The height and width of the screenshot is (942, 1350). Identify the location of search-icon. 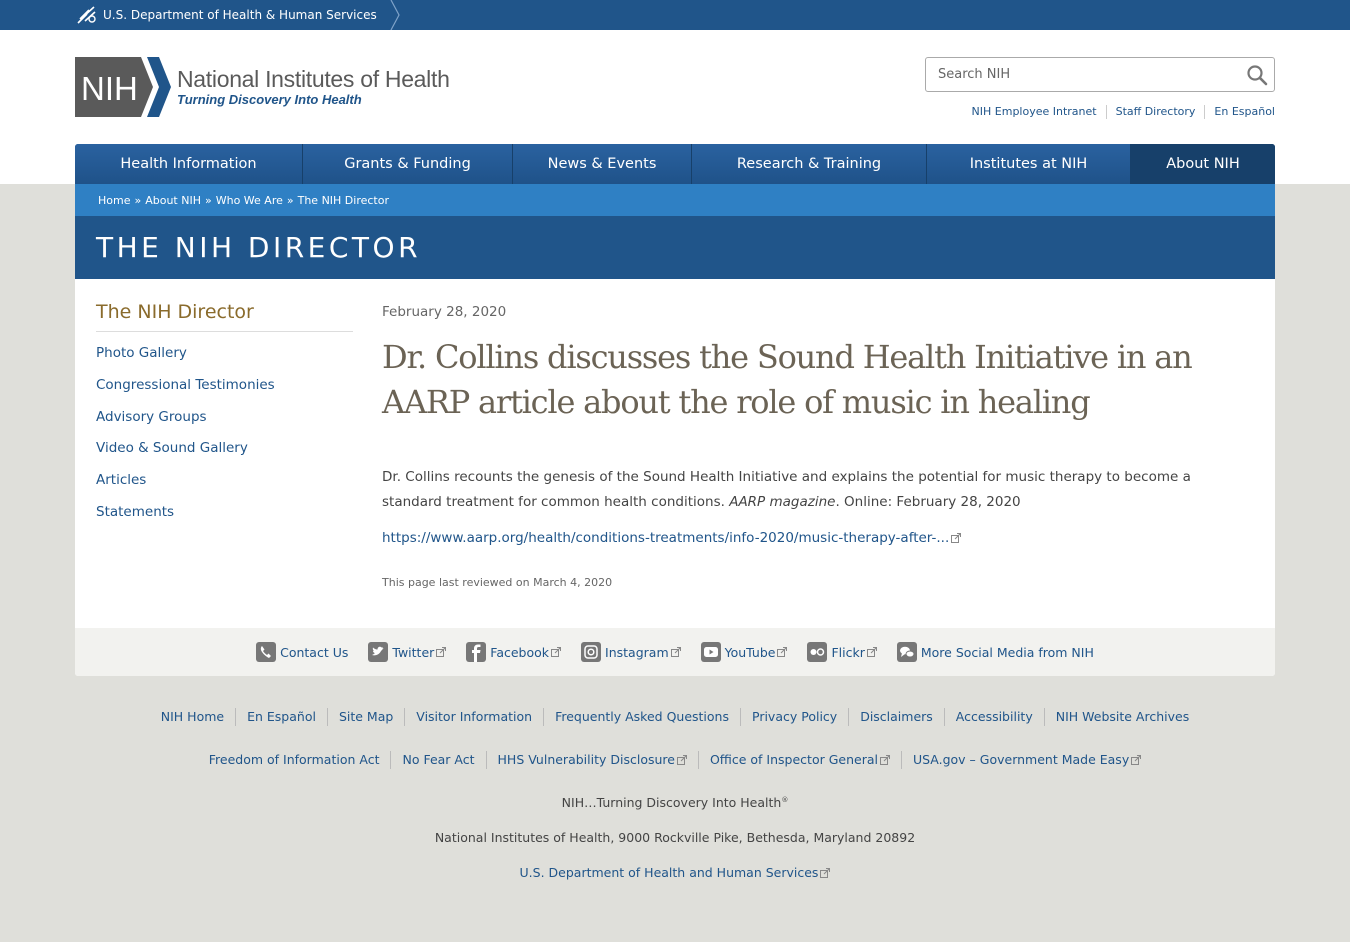
(1257, 75).